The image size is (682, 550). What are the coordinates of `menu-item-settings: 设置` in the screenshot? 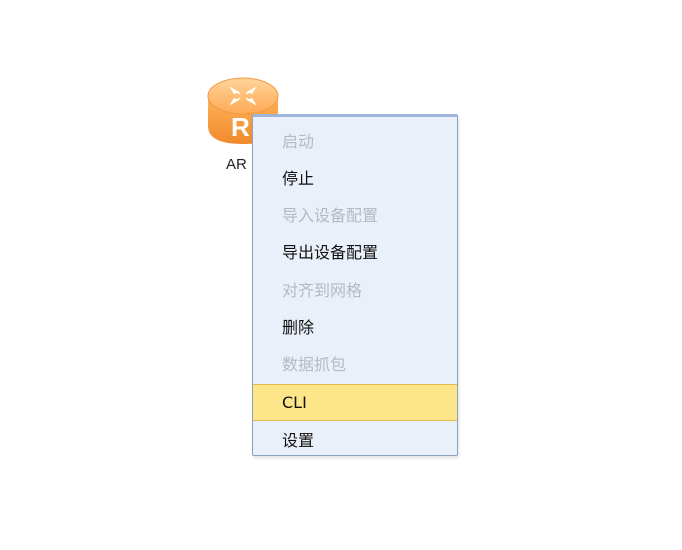 It's located at (355, 438).